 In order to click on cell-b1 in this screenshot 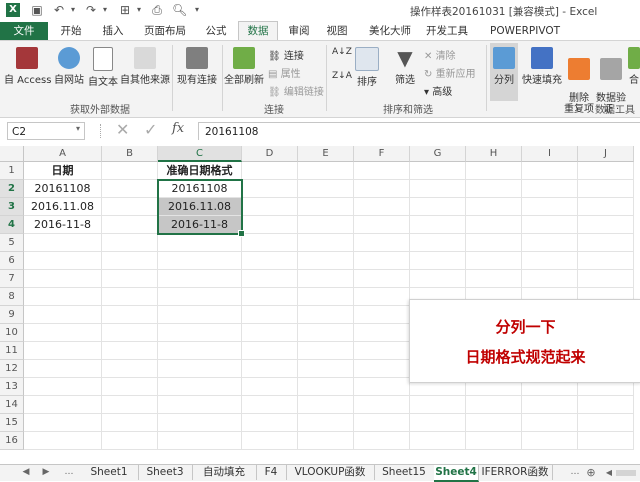, I will do `click(130, 171)`.